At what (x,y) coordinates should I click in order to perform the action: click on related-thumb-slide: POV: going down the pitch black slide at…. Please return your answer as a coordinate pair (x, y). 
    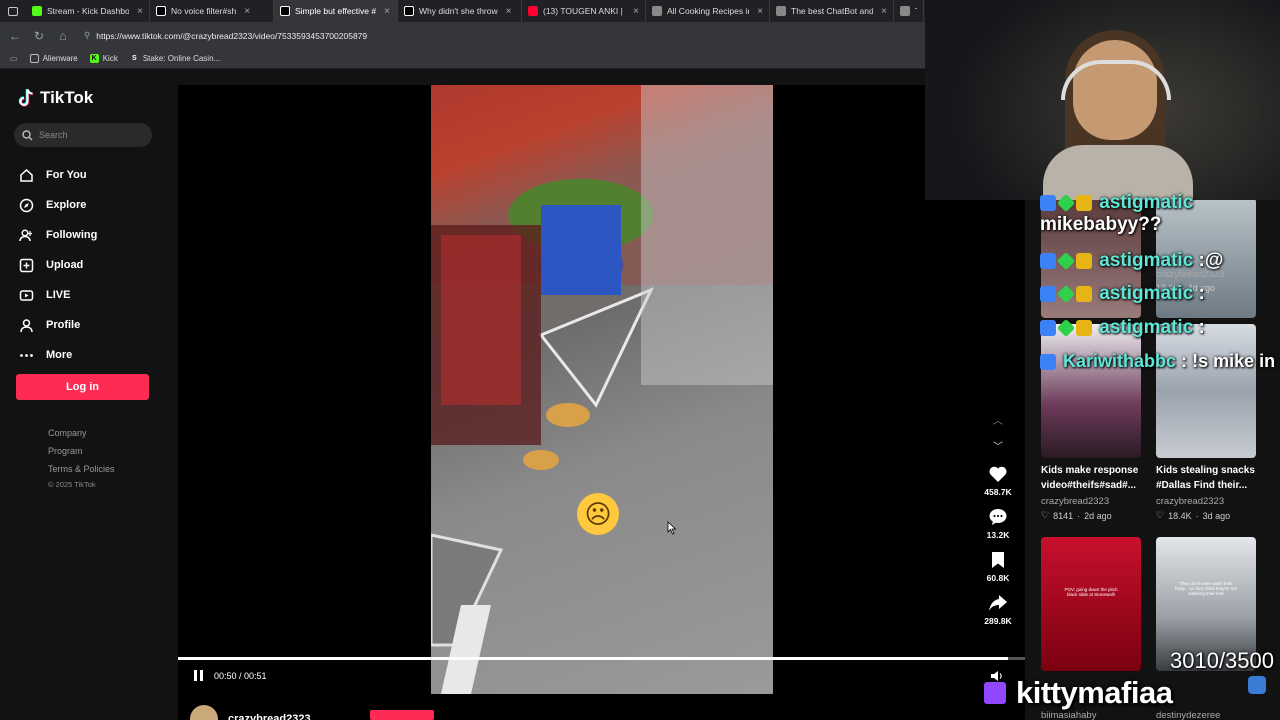
    Looking at the image, I should click on (1091, 604).